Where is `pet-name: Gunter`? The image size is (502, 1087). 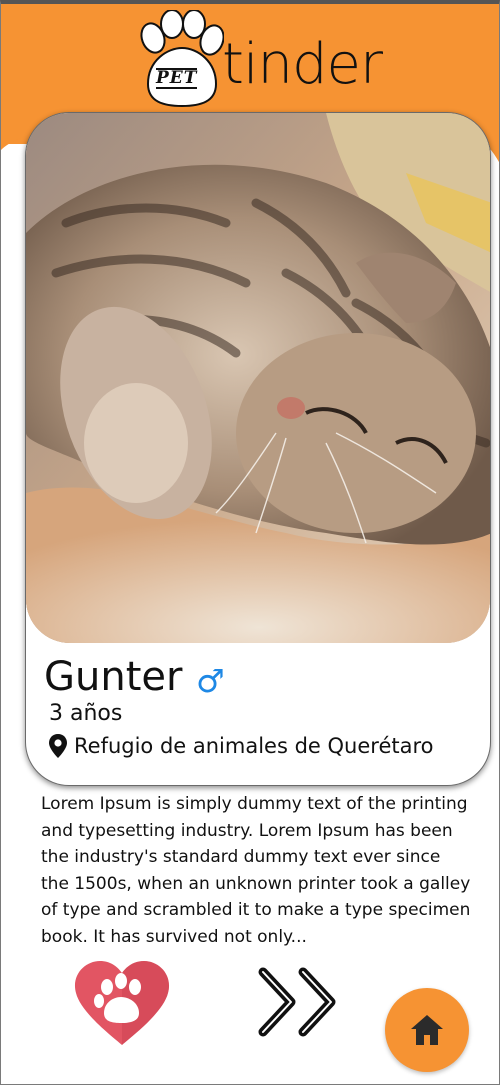 pet-name: Gunter is located at coordinates (113, 677).